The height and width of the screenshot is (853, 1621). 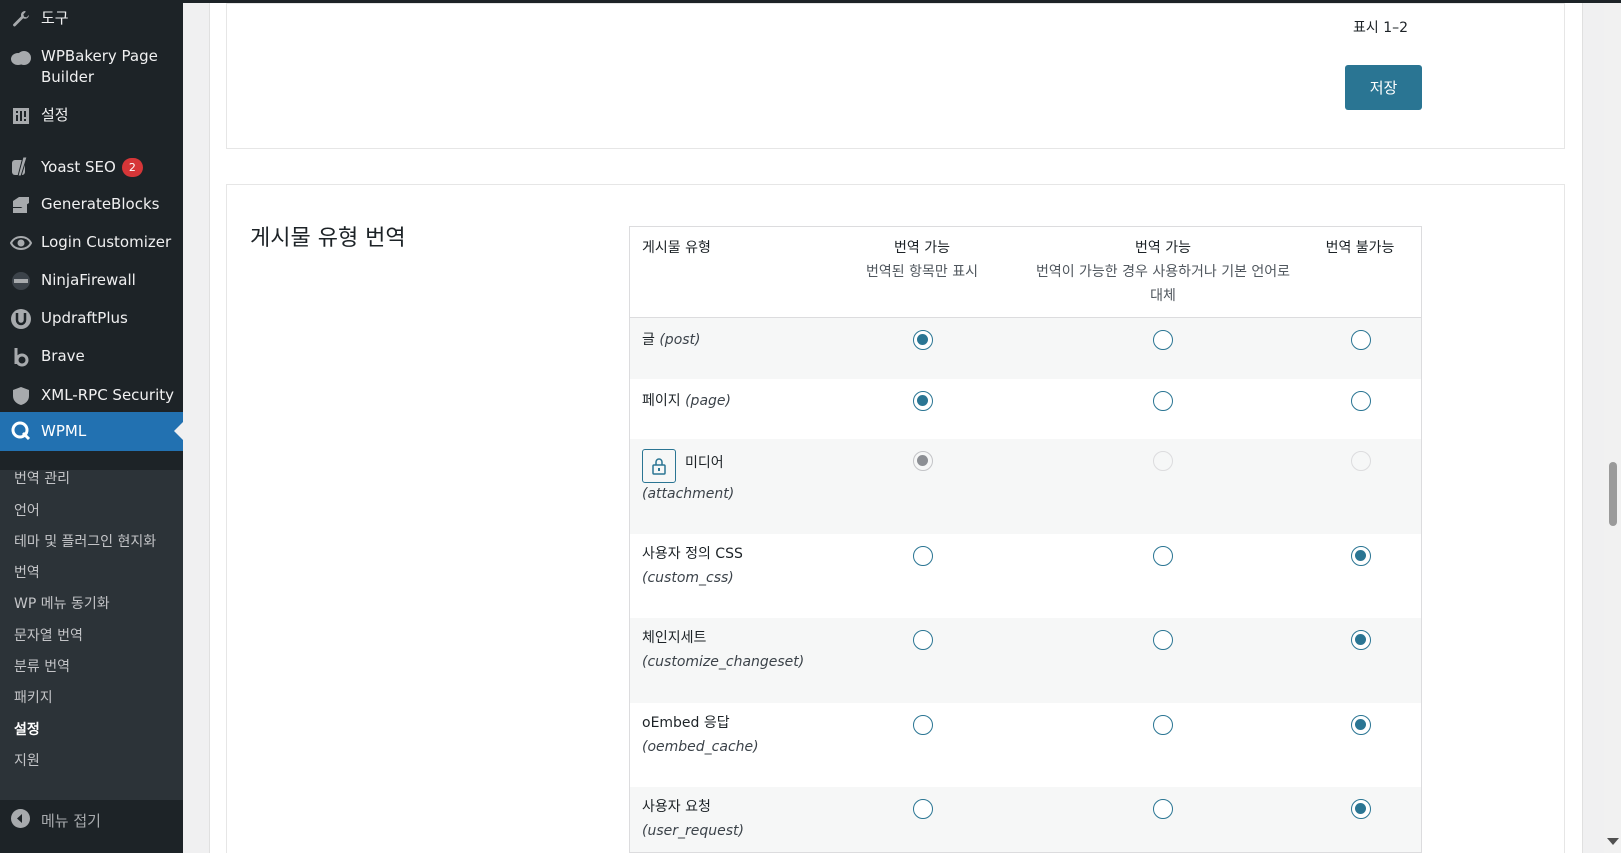 What do you see at coordinates (1613, 841) in the screenshot?
I see `scroll-down-arrow` at bounding box center [1613, 841].